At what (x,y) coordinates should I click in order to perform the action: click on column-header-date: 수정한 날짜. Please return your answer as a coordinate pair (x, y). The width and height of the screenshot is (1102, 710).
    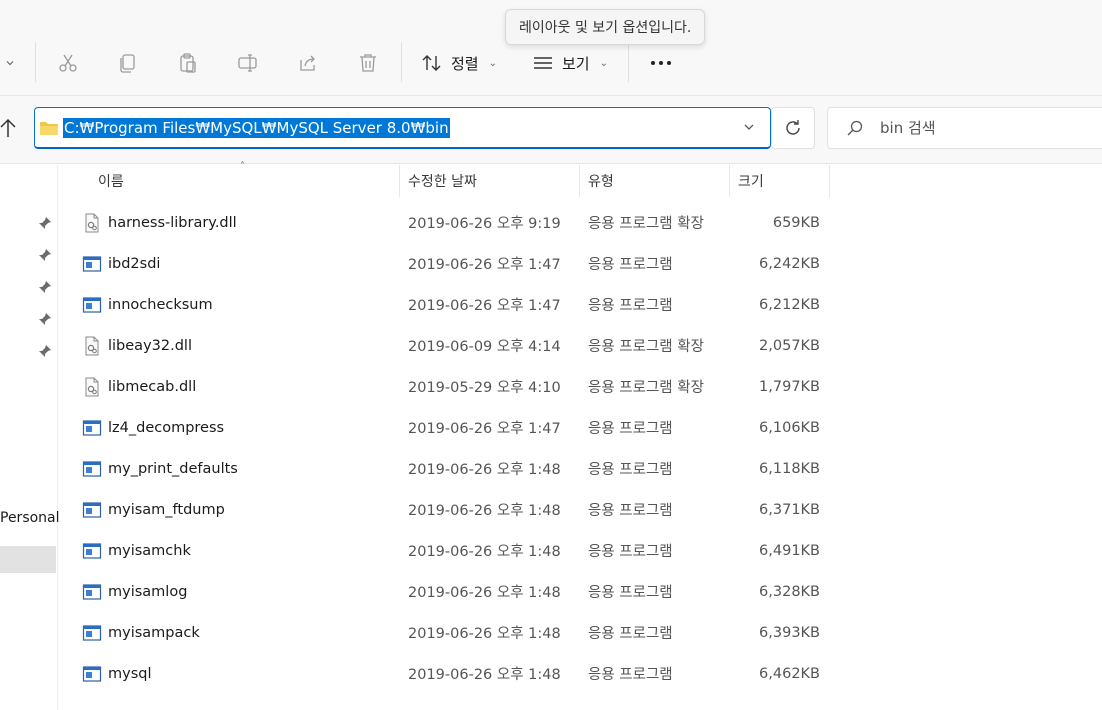
    Looking at the image, I should click on (490, 181).